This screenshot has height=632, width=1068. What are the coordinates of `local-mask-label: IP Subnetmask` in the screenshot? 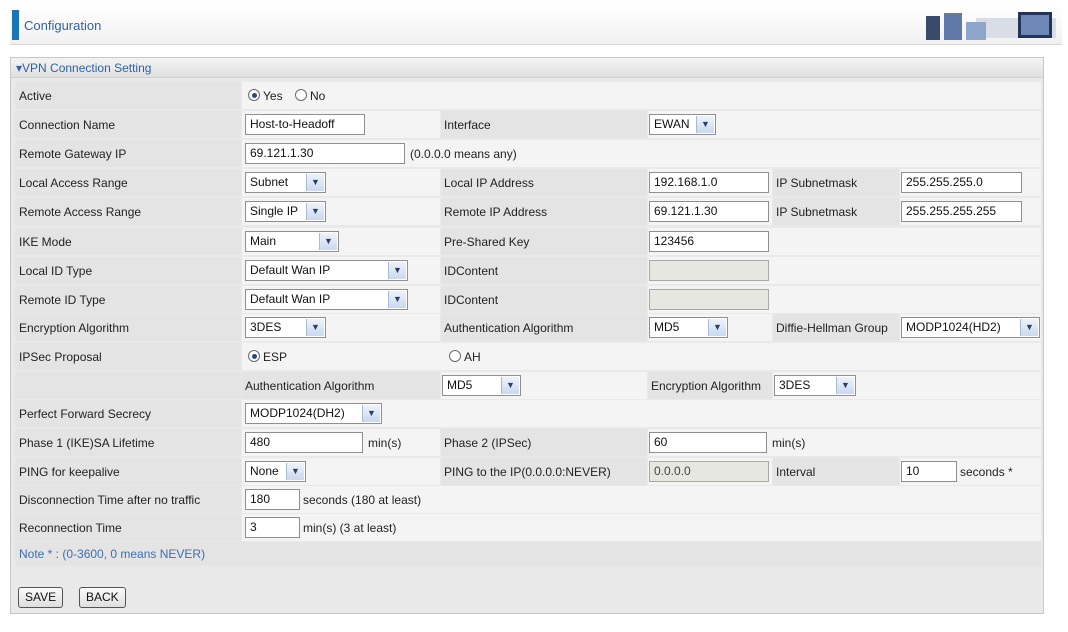 It's located at (817, 183).